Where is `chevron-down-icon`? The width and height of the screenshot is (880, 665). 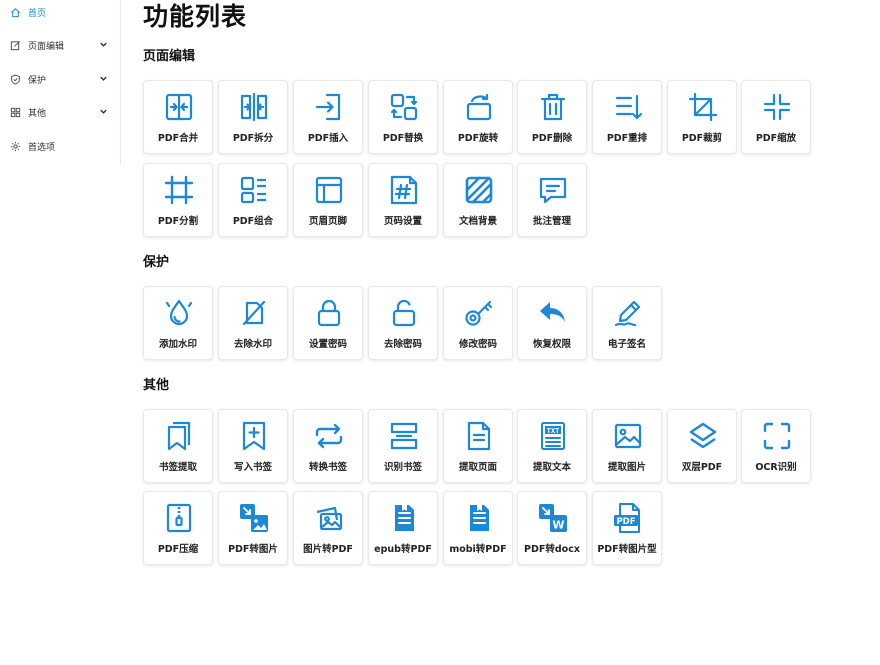 chevron-down-icon is located at coordinates (103, 111).